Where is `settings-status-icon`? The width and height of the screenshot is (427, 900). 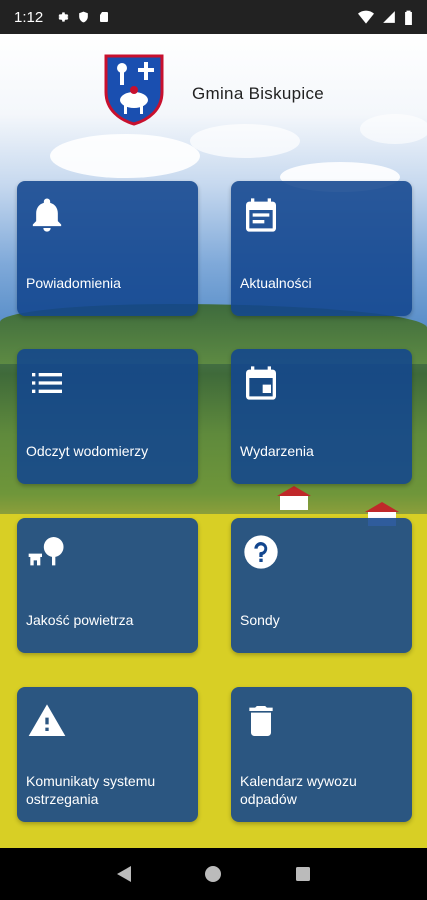
settings-status-icon is located at coordinates (63, 17).